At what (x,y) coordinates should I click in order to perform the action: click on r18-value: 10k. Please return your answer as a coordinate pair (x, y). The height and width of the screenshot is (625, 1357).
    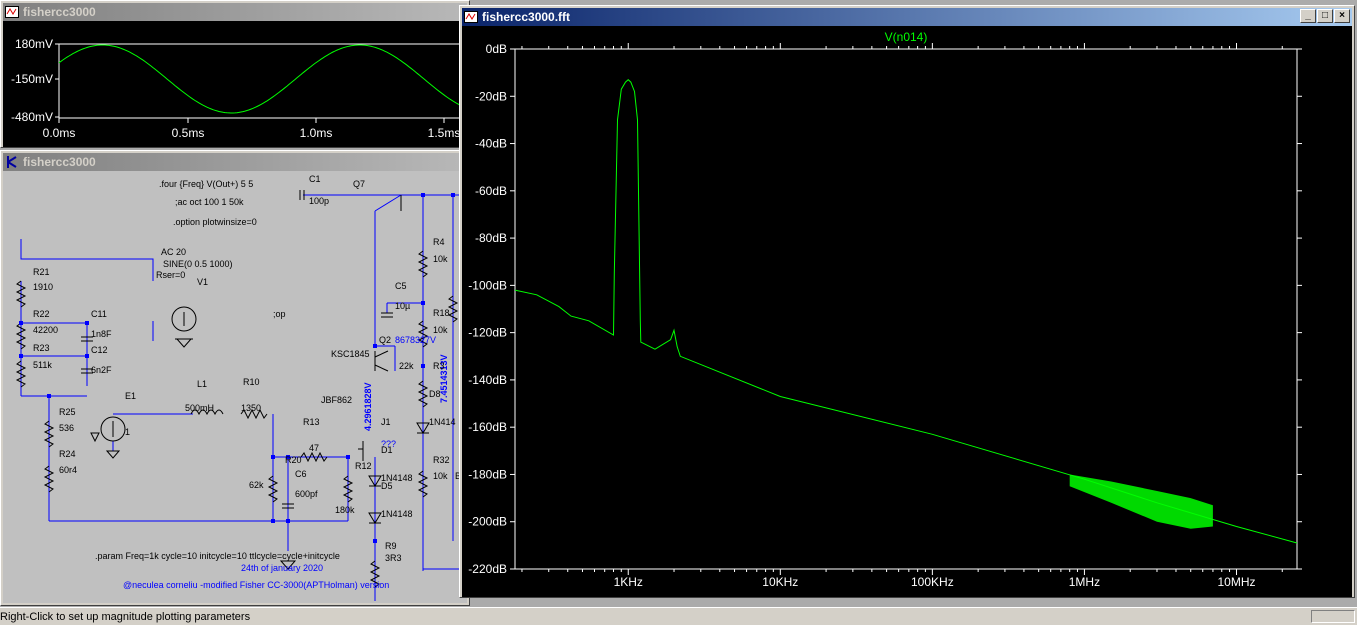
    Looking at the image, I should click on (440, 330).